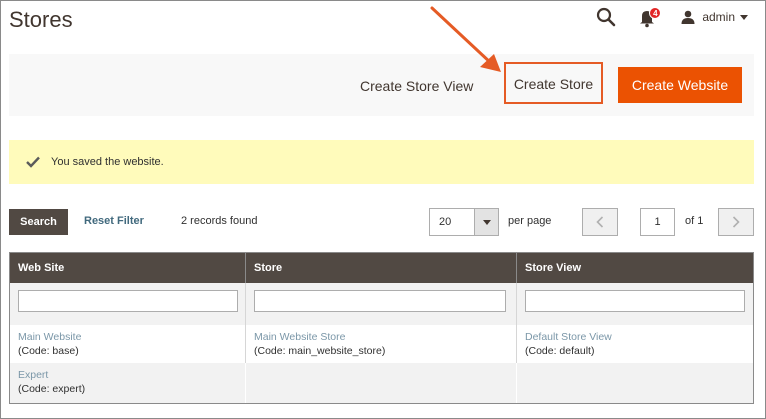 This screenshot has height=419, width=766. I want to click on store-link: Main Website Store, so click(385, 337).